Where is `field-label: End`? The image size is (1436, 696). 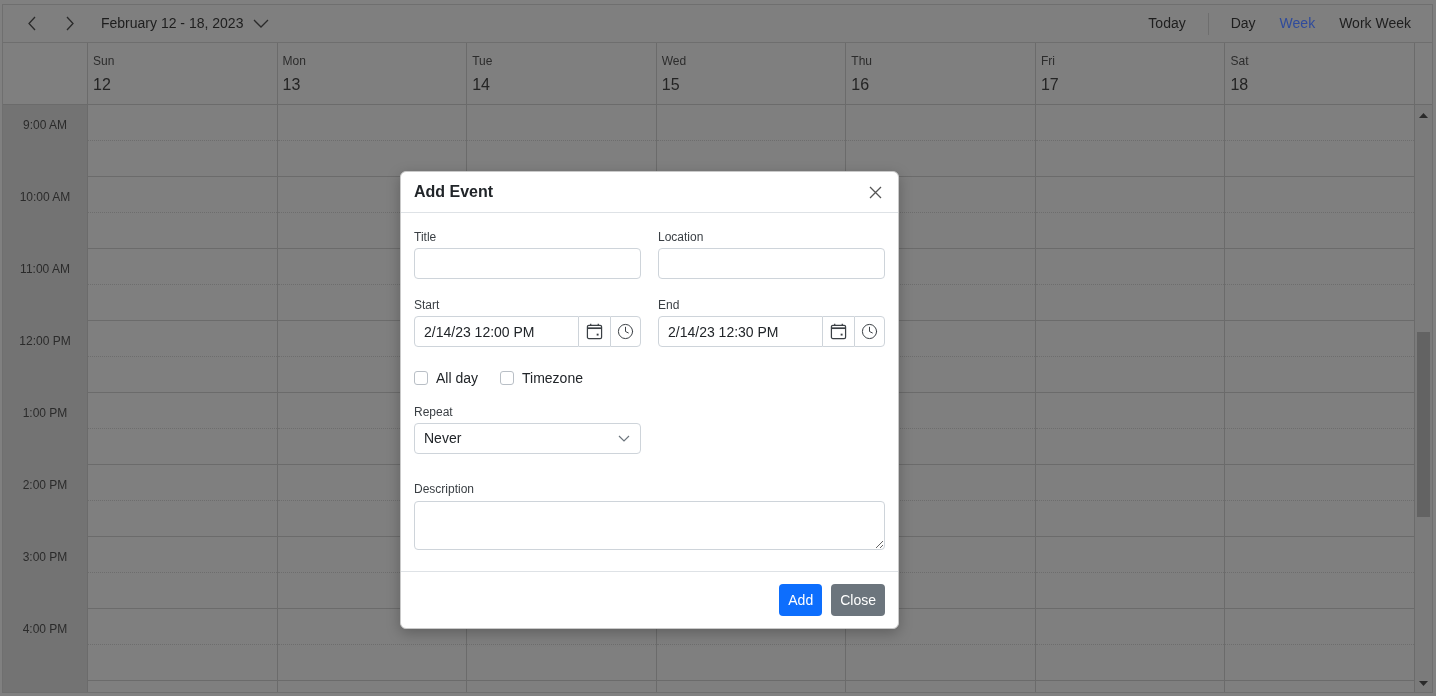 field-label: End is located at coordinates (669, 305).